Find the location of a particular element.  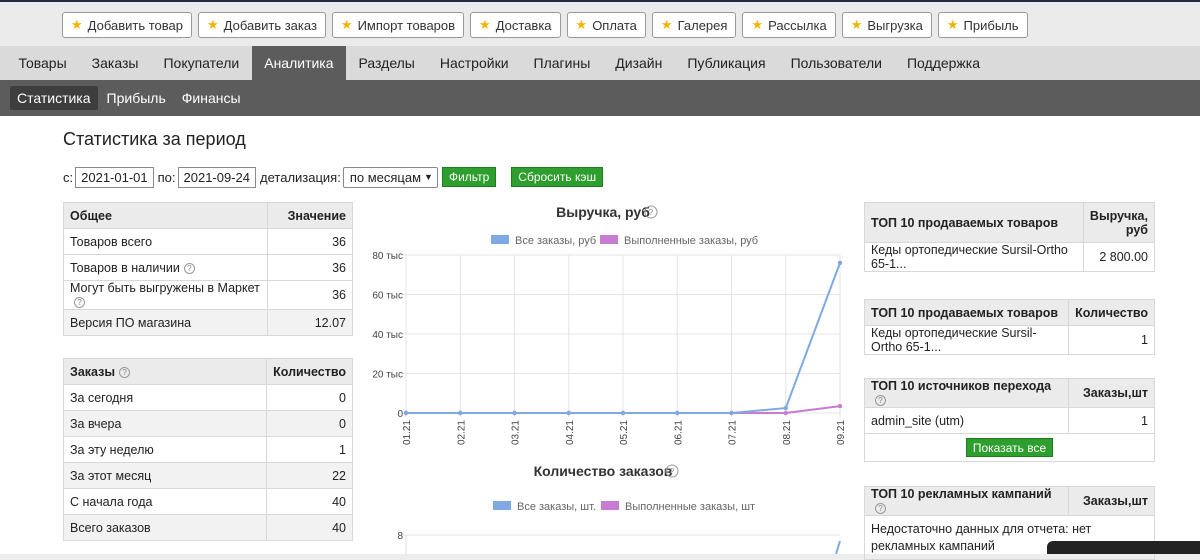

cell-value: Товаров всего is located at coordinates (111, 241).